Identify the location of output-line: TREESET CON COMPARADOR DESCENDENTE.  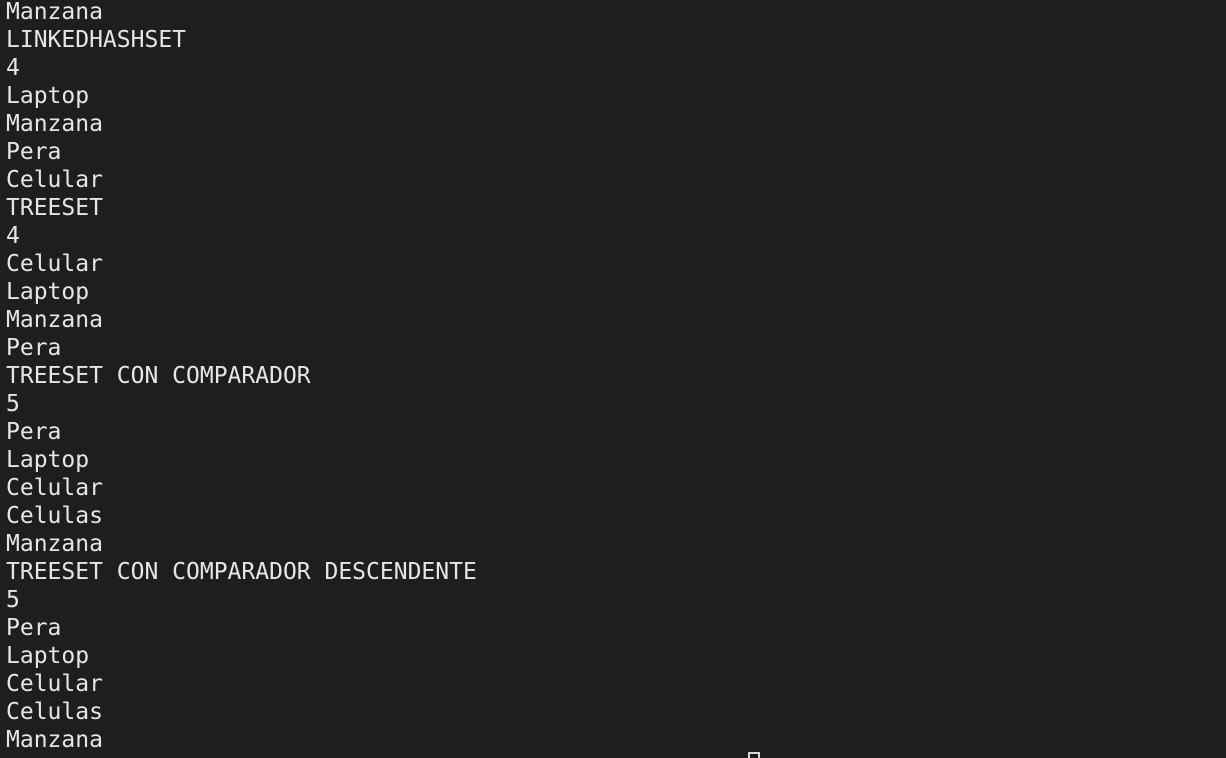
(241, 572).